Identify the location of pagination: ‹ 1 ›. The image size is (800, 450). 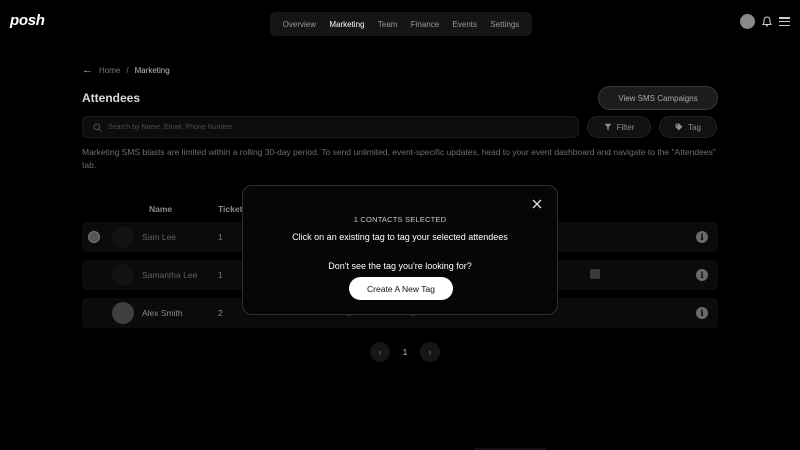
(405, 352).